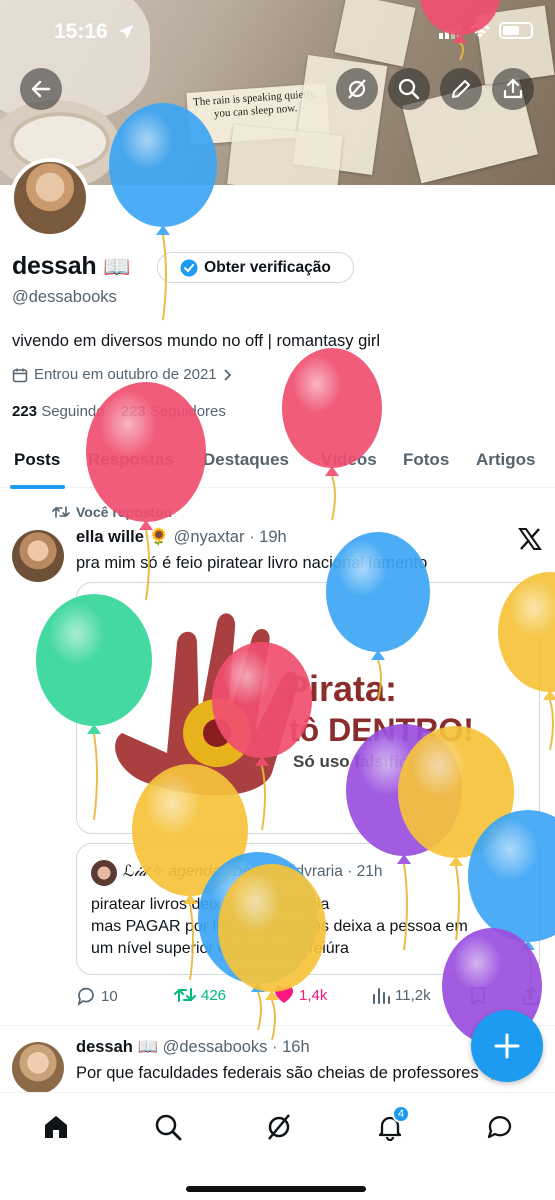  I want to click on back-button, so click(41, 89).